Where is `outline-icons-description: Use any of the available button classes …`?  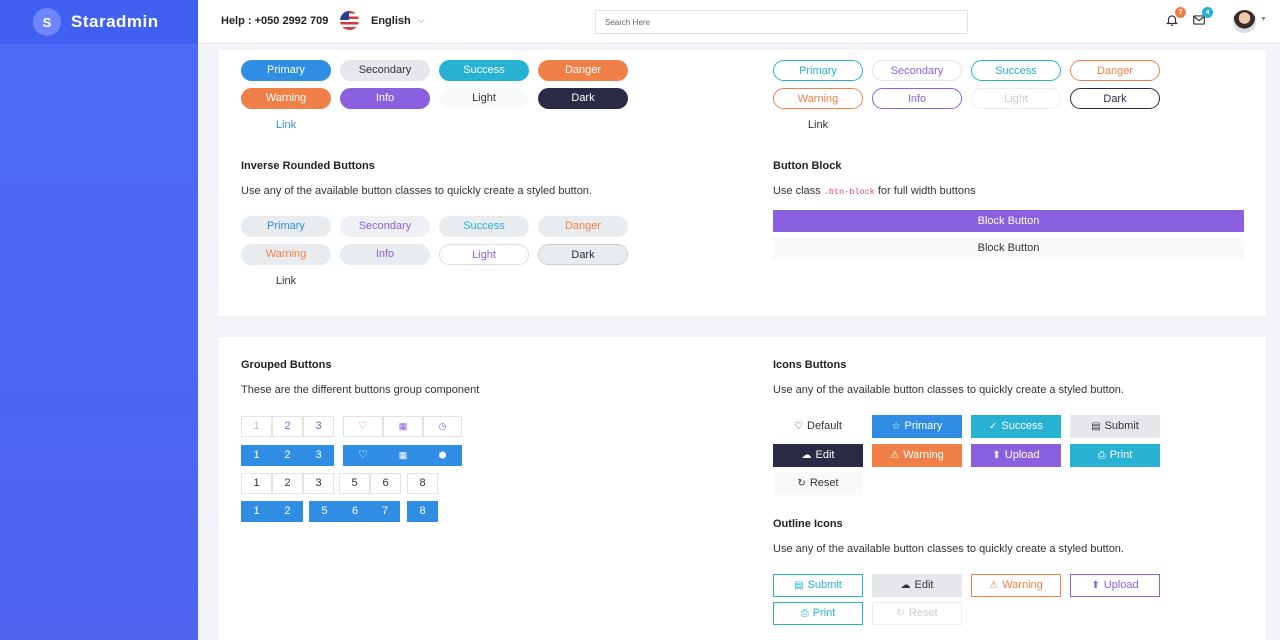
outline-icons-description: Use any of the available button classes … is located at coordinates (948, 549).